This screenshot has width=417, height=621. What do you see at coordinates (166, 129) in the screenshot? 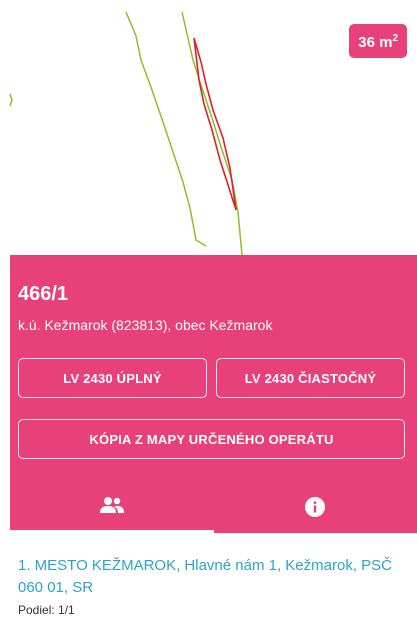
I see `parcel-boundary-left` at bounding box center [166, 129].